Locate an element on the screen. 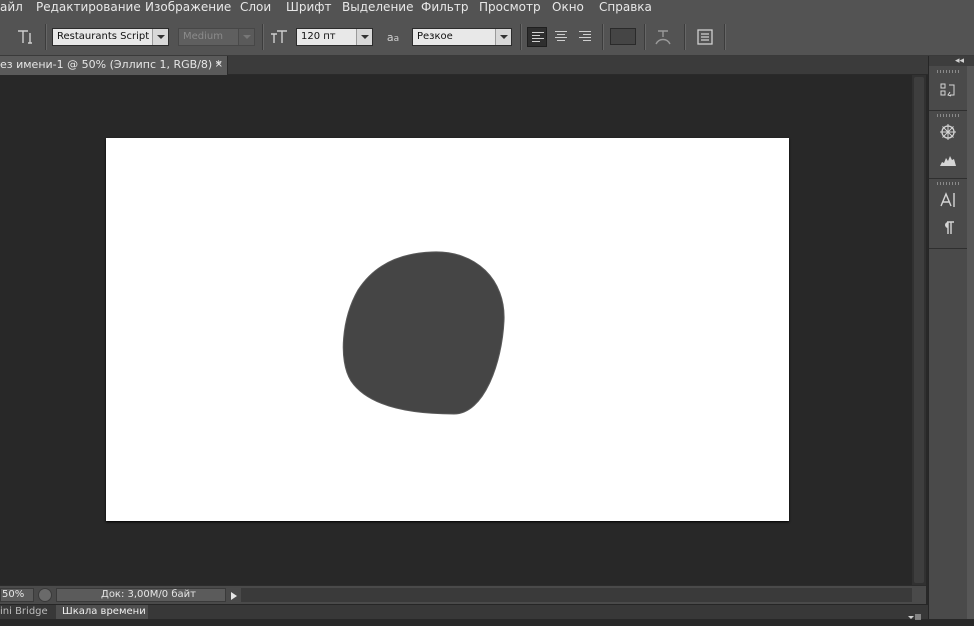 This screenshot has height=626, width=974. menu-file: айл is located at coordinates (11, 7).